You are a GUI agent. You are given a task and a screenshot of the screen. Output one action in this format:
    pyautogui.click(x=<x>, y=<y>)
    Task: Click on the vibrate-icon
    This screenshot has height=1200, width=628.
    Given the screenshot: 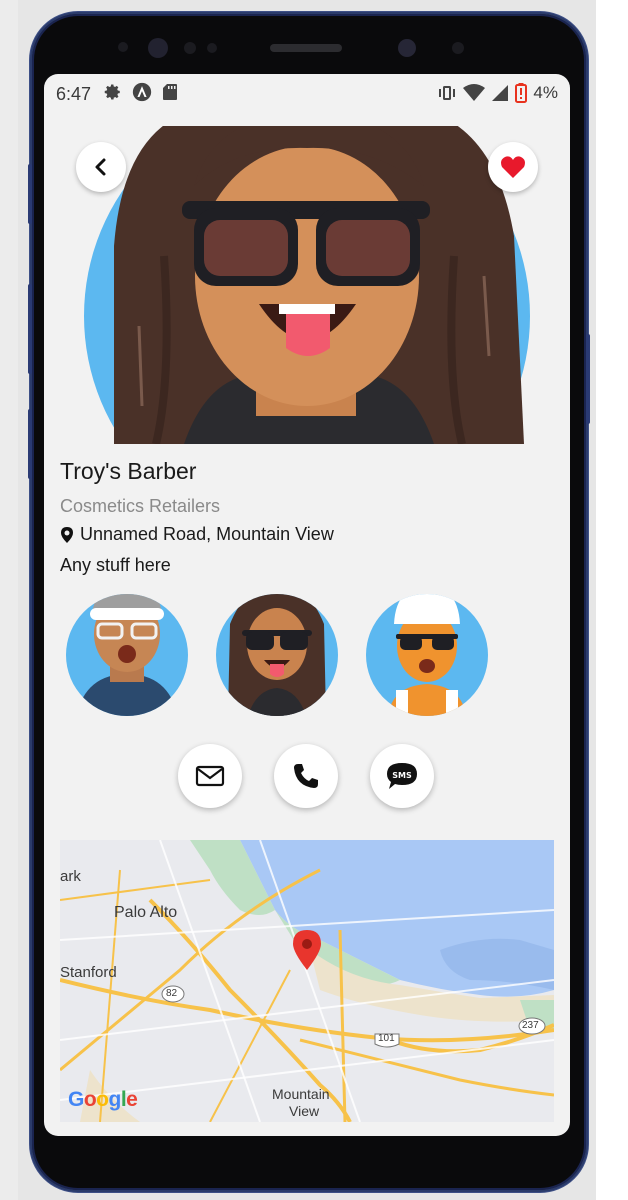 What is the action you would take?
    pyautogui.click(x=447, y=93)
    